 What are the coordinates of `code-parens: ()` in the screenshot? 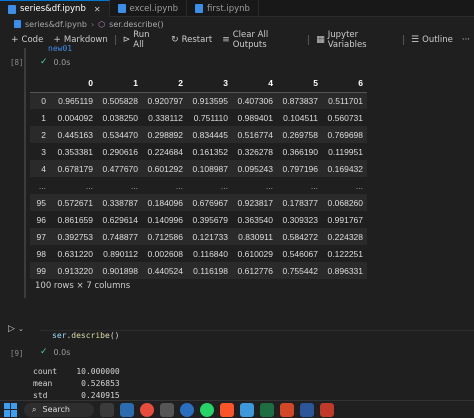 It's located at (114, 335).